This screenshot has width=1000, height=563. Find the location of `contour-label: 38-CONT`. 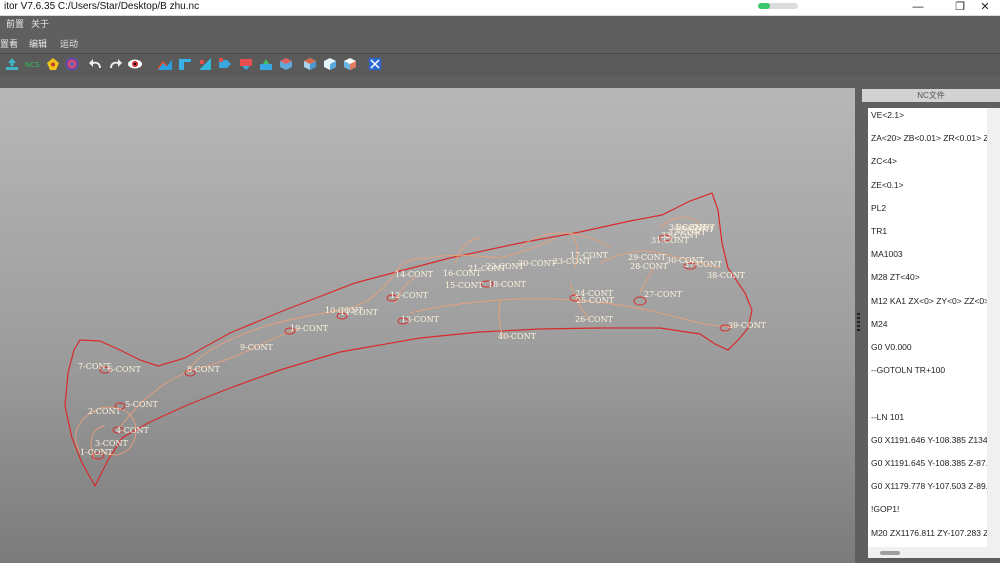

contour-label: 38-CONT is located at coordinates (726, 275).